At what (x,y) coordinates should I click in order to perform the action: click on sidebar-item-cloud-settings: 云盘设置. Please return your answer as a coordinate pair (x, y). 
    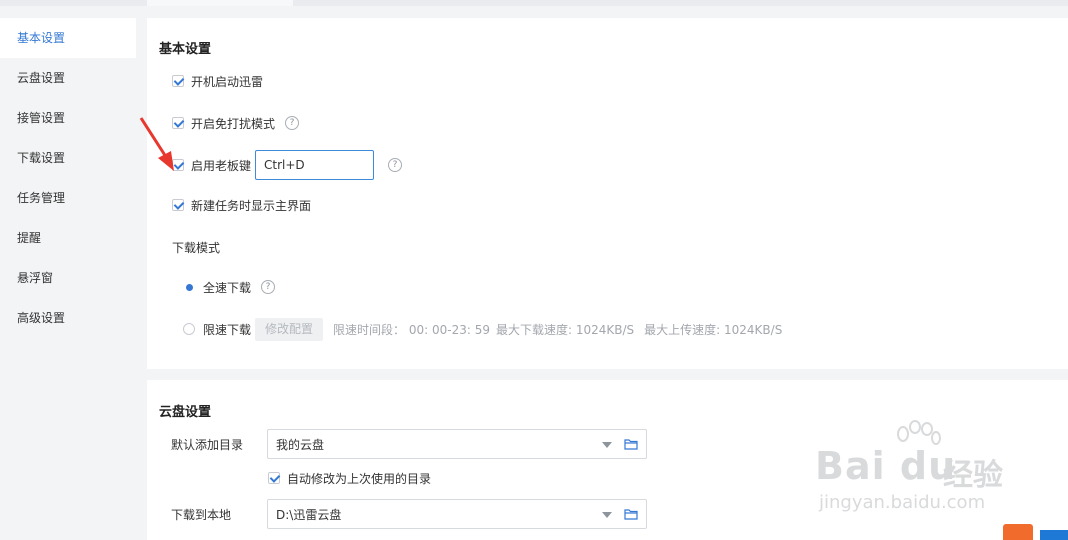
    Looking at the image, I should click on (68, 78).